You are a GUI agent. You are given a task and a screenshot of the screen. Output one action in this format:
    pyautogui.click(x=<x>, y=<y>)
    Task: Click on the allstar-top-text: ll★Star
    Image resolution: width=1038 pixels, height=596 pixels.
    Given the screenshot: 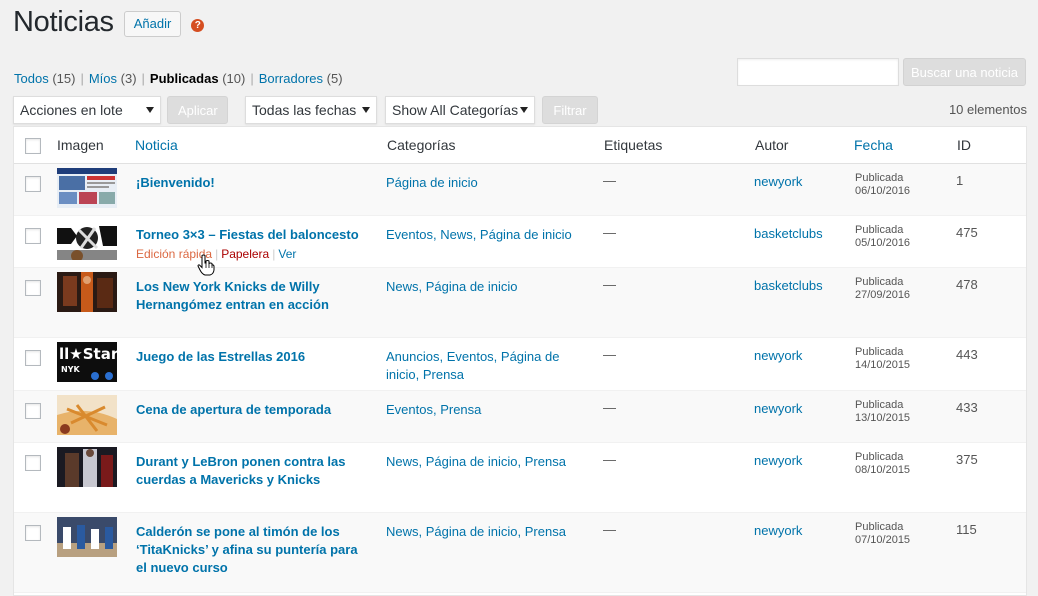 What is the action you would take?
    pyautogui.click(x=88, y=354)
    